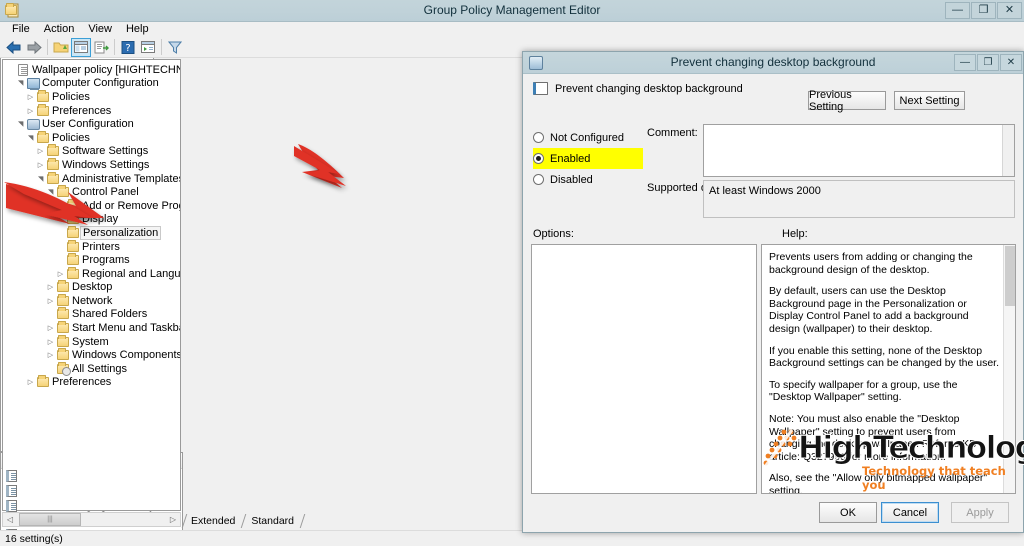  Describe the element at coordinates (34, 47) in the screenshot. I see `forward-arrow-icon` at that location.